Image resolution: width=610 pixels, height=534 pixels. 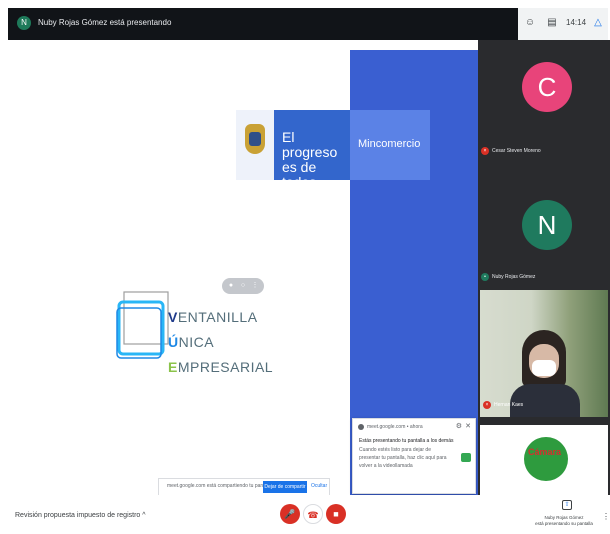 I want to click on options-icon: ⋮, so click(x=255, y=286).